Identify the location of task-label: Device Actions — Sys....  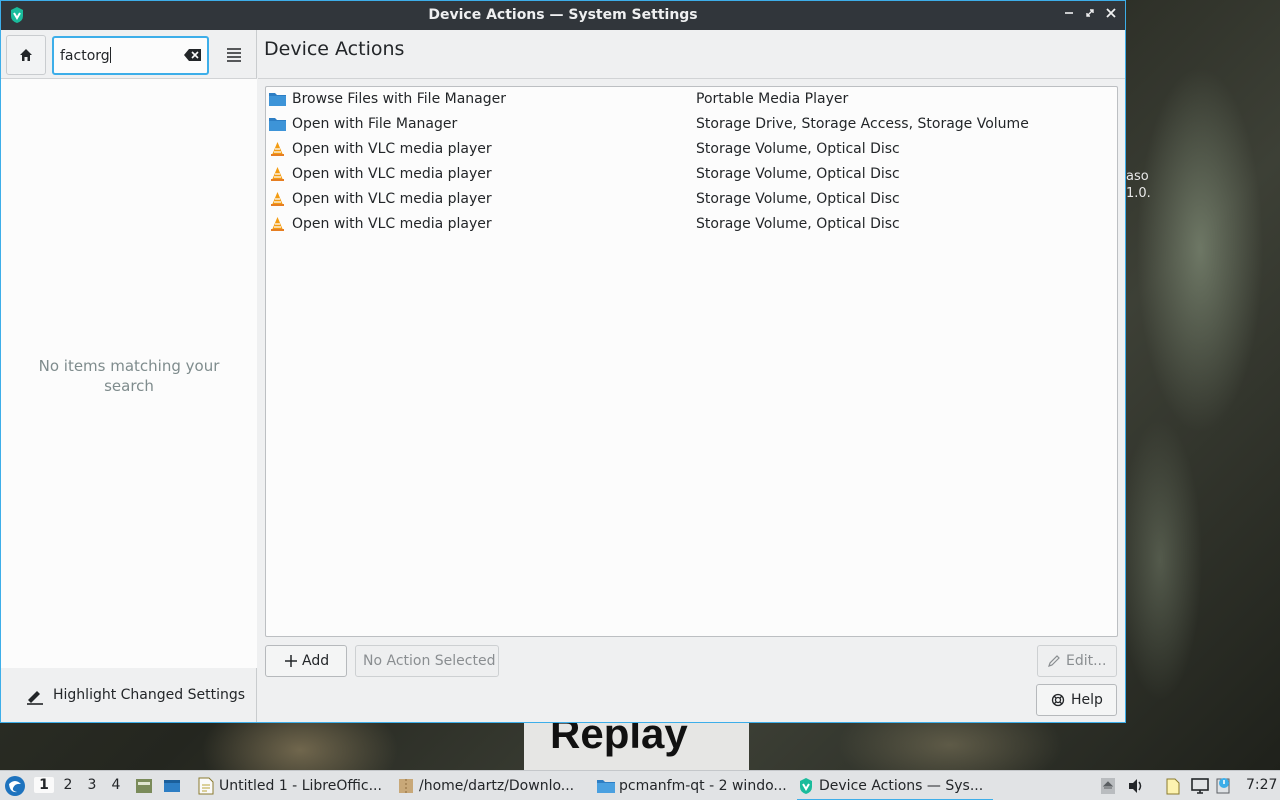
(901, 786).